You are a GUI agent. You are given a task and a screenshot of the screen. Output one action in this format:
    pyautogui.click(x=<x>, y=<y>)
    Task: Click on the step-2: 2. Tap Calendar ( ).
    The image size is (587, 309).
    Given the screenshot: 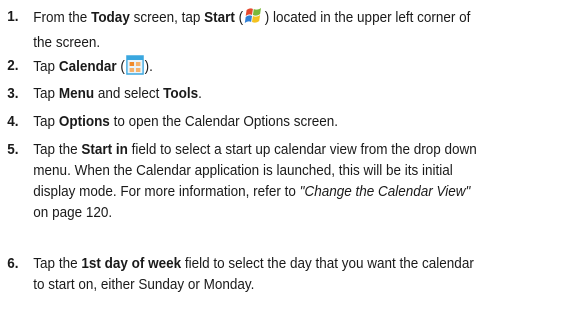 What is the action you would take?
    pyautogui.click(x=274, y=68)
    